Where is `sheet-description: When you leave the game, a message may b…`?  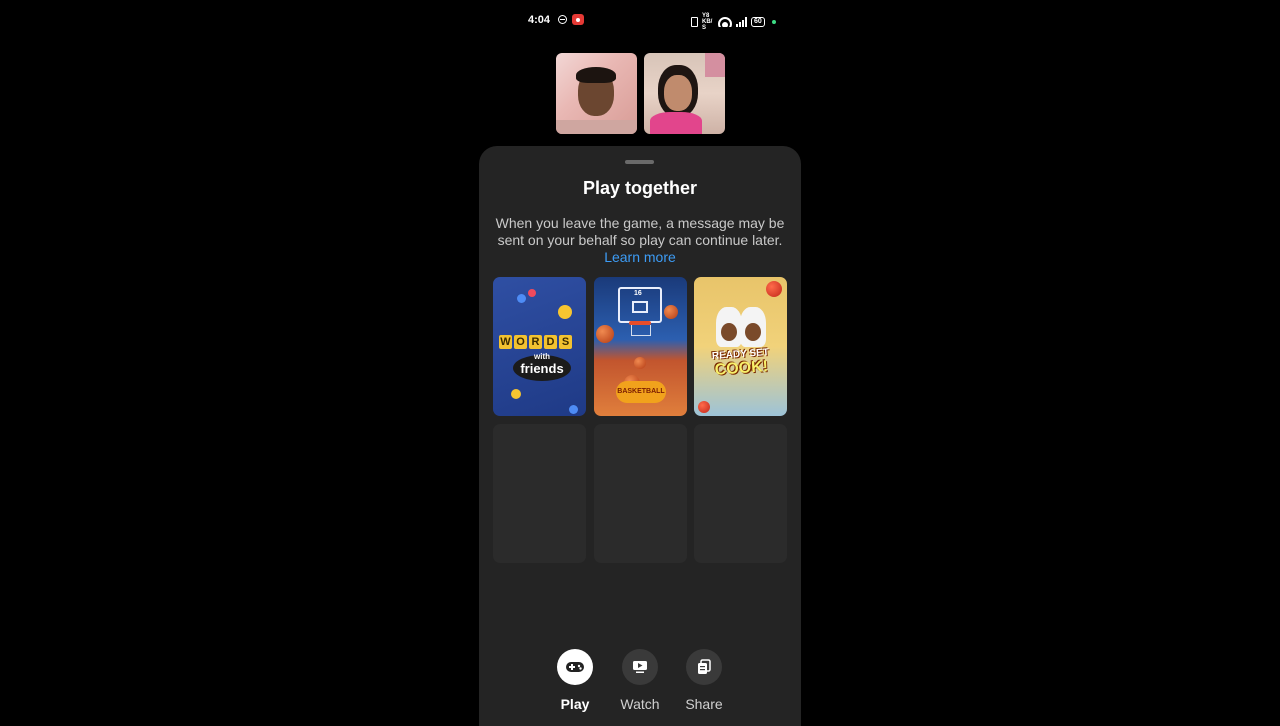 sheet-description: When you leave the game, a message may b… is located at coordinates (640, 231).